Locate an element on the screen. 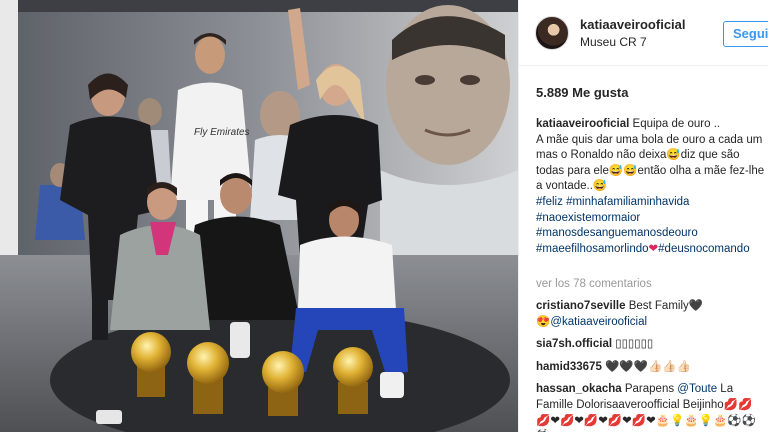 The height and width of the screenshot is (432, 768). comment-mention-link: @Toute is located at coordinates (697, 389).